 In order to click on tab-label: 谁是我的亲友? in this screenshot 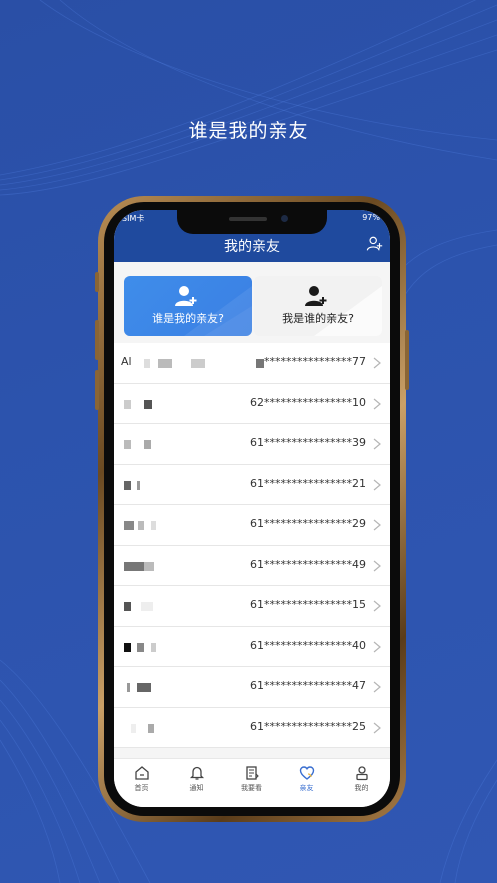, I will do `click(188, 318)`.